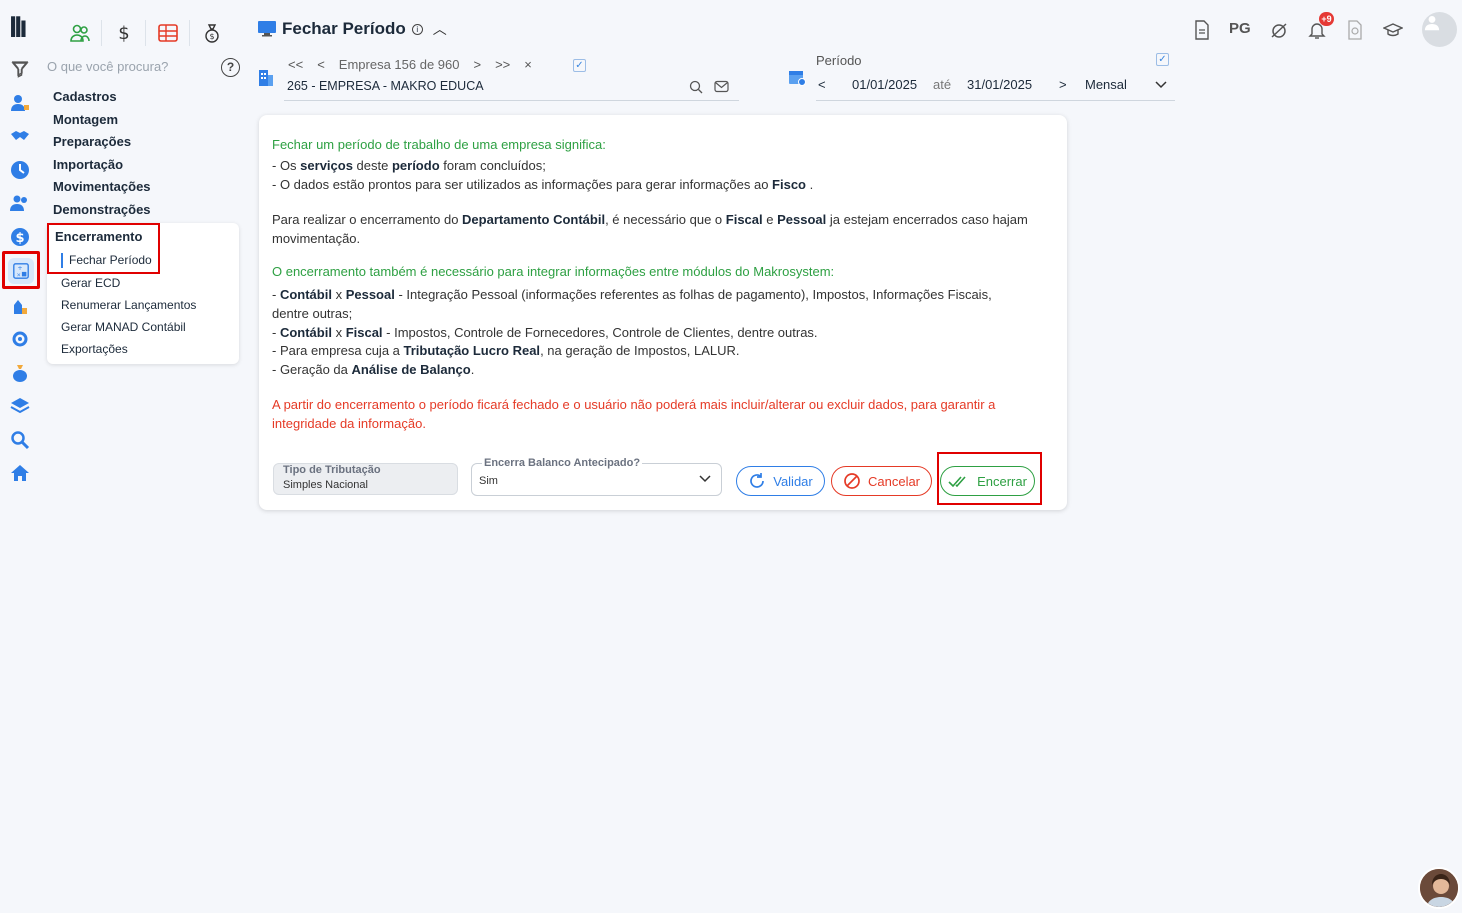  I want to click on encerrar-button: Encerrar, so click(987, 481).